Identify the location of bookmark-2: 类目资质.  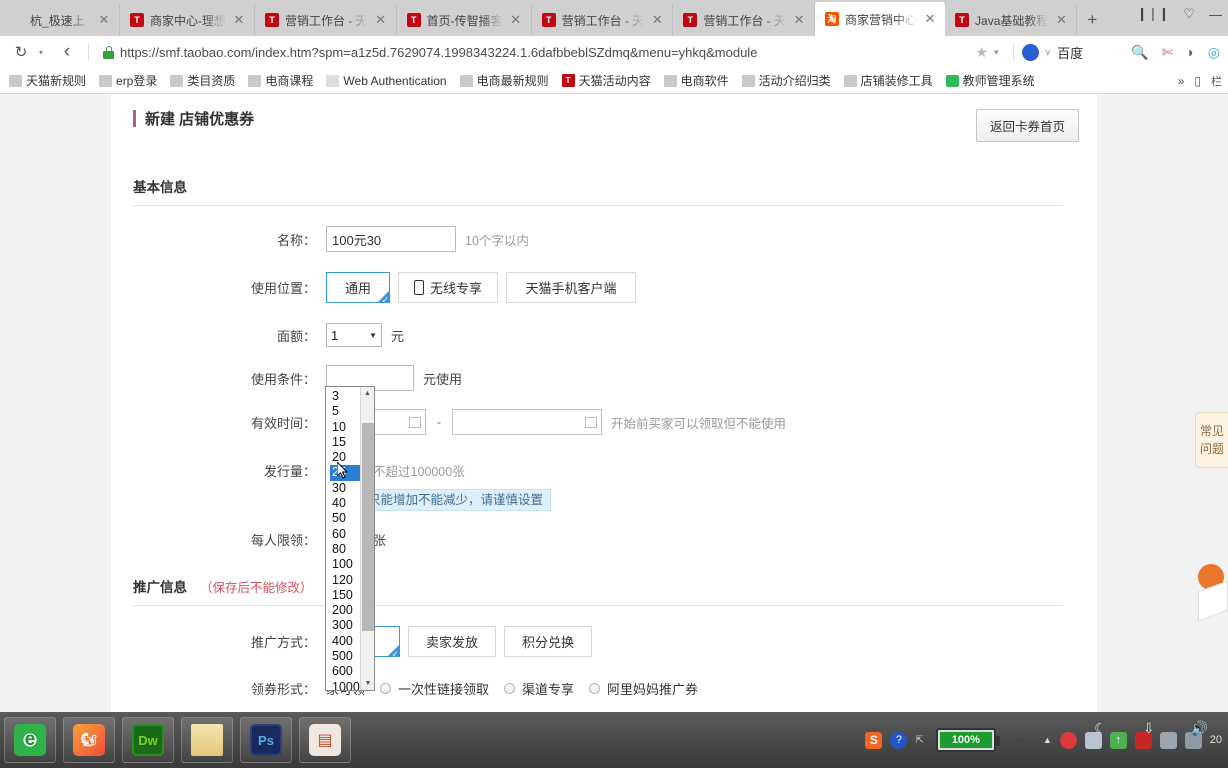
(202, 80).